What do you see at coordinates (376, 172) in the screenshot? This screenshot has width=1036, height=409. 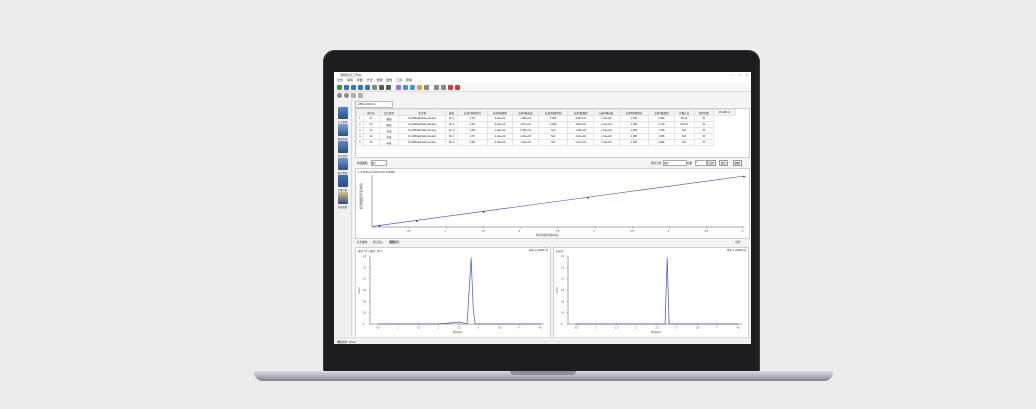 I see `fit-equation: y=1.8661x+0.0013 (R2=0.9988)` at bounding box center [376, 172].